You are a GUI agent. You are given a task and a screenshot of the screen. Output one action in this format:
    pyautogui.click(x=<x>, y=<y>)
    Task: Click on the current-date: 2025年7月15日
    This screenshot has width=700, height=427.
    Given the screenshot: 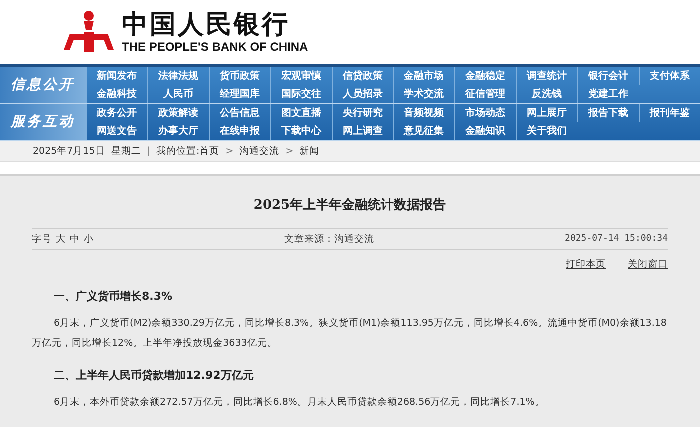 What is the action you would take?
    pyautogui.click(x=69, y=151)
    